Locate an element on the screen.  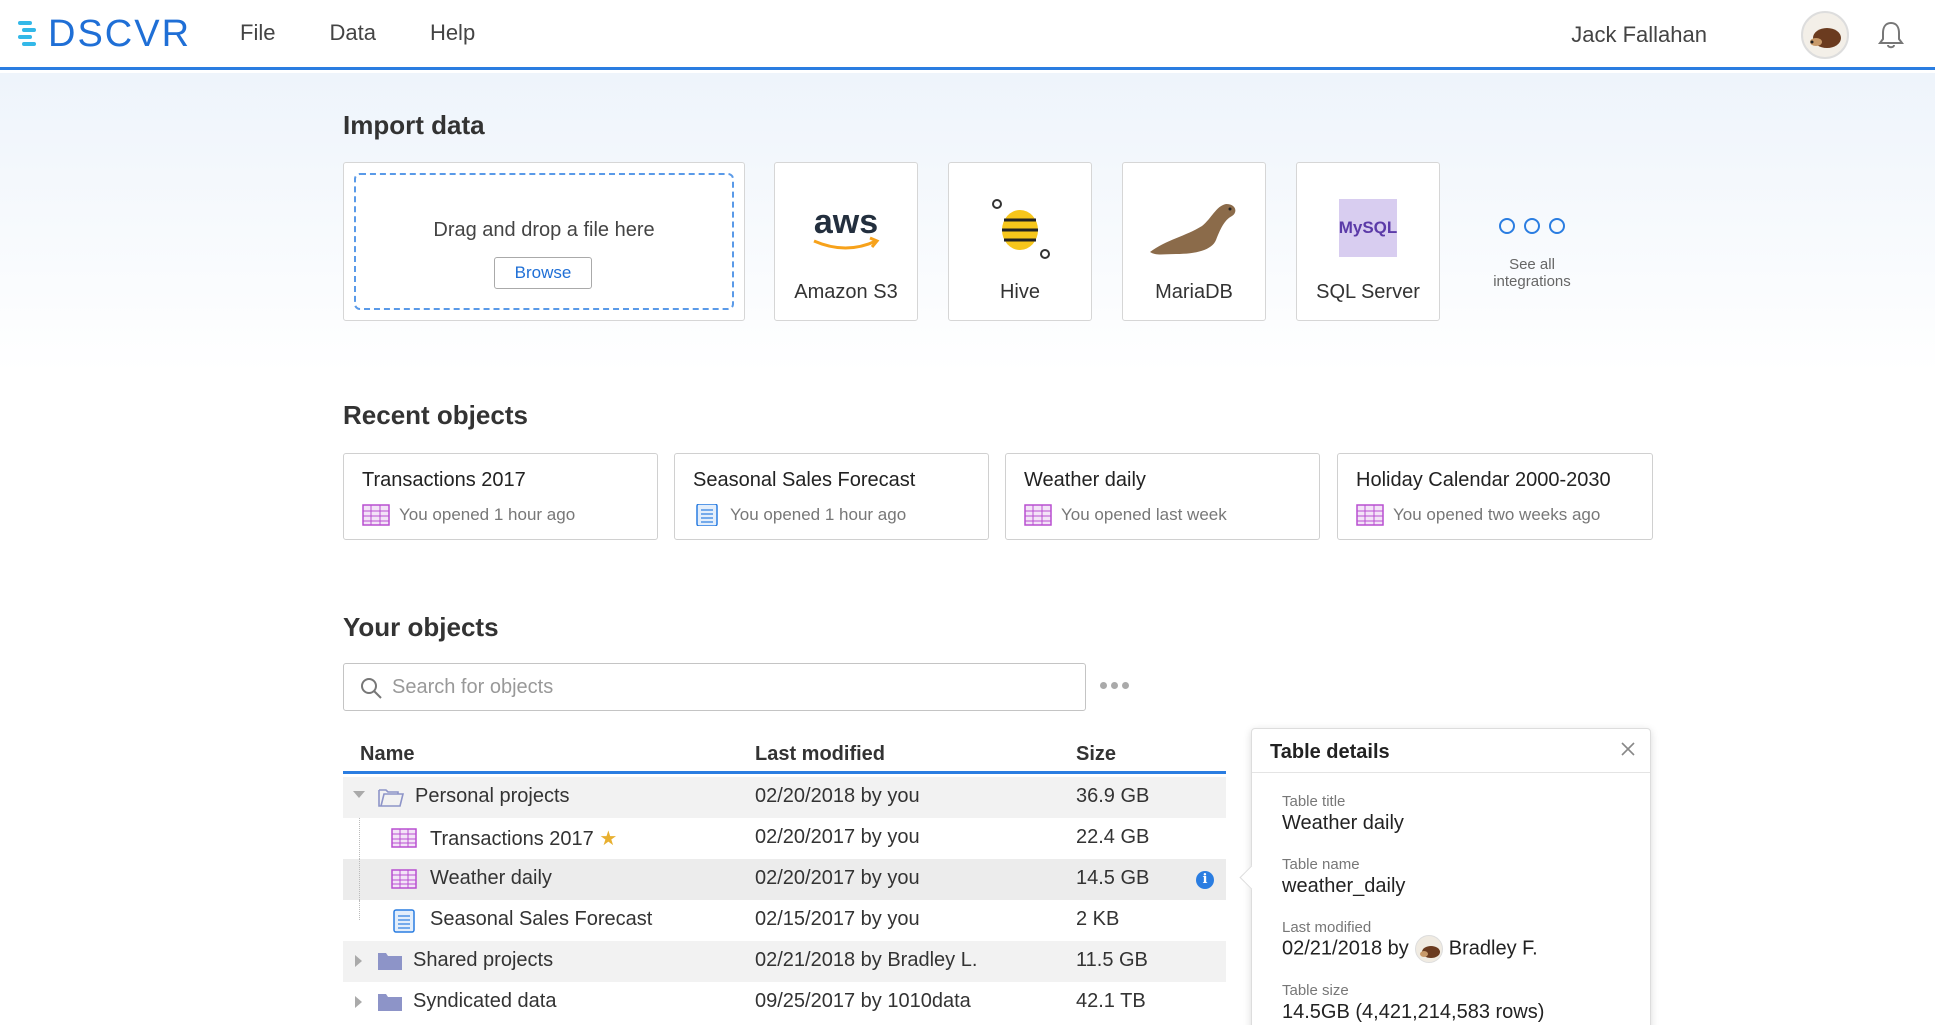
row-size: 22.4 GB is located at coordinates (1113, 837).